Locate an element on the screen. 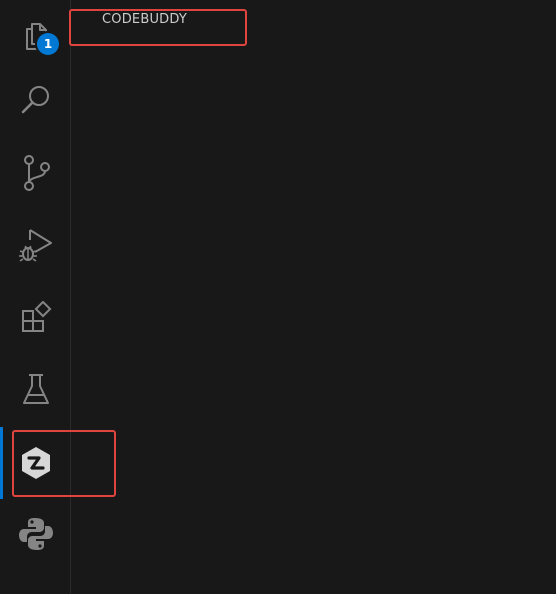  extensions-icon is located at coordinates (36, 316).